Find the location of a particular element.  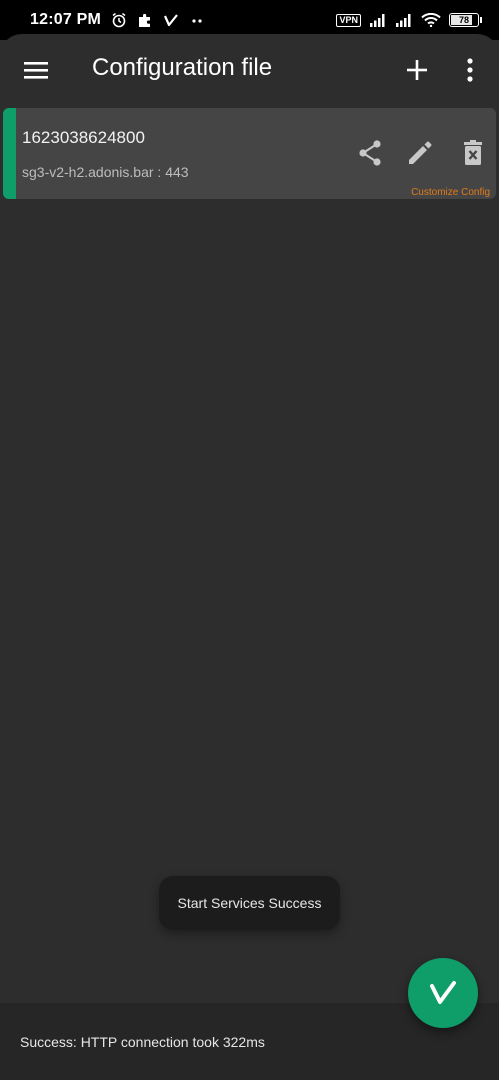

v2ray-icon is located at coordinates (170, 20).